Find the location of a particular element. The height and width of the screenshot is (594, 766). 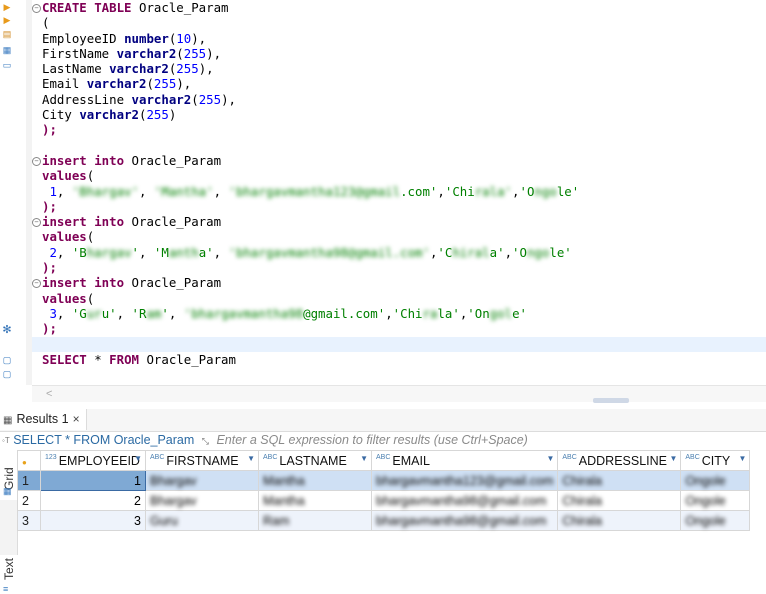

new-script-icon: ▢ is located at coordinates (7, 360).